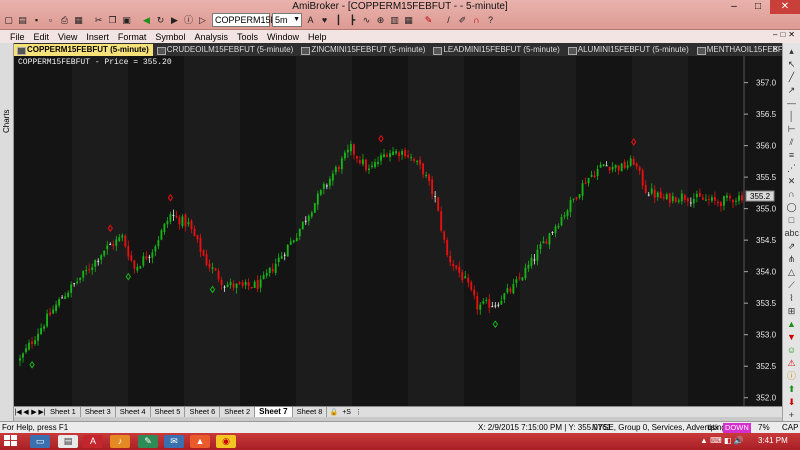 The height and width of the screenshot is (450, 800). What do you see at coordinates (168, 412) in the screenshot?
I see `sheet-tab-5: Sheet 5` at bounding box center [168, 412].